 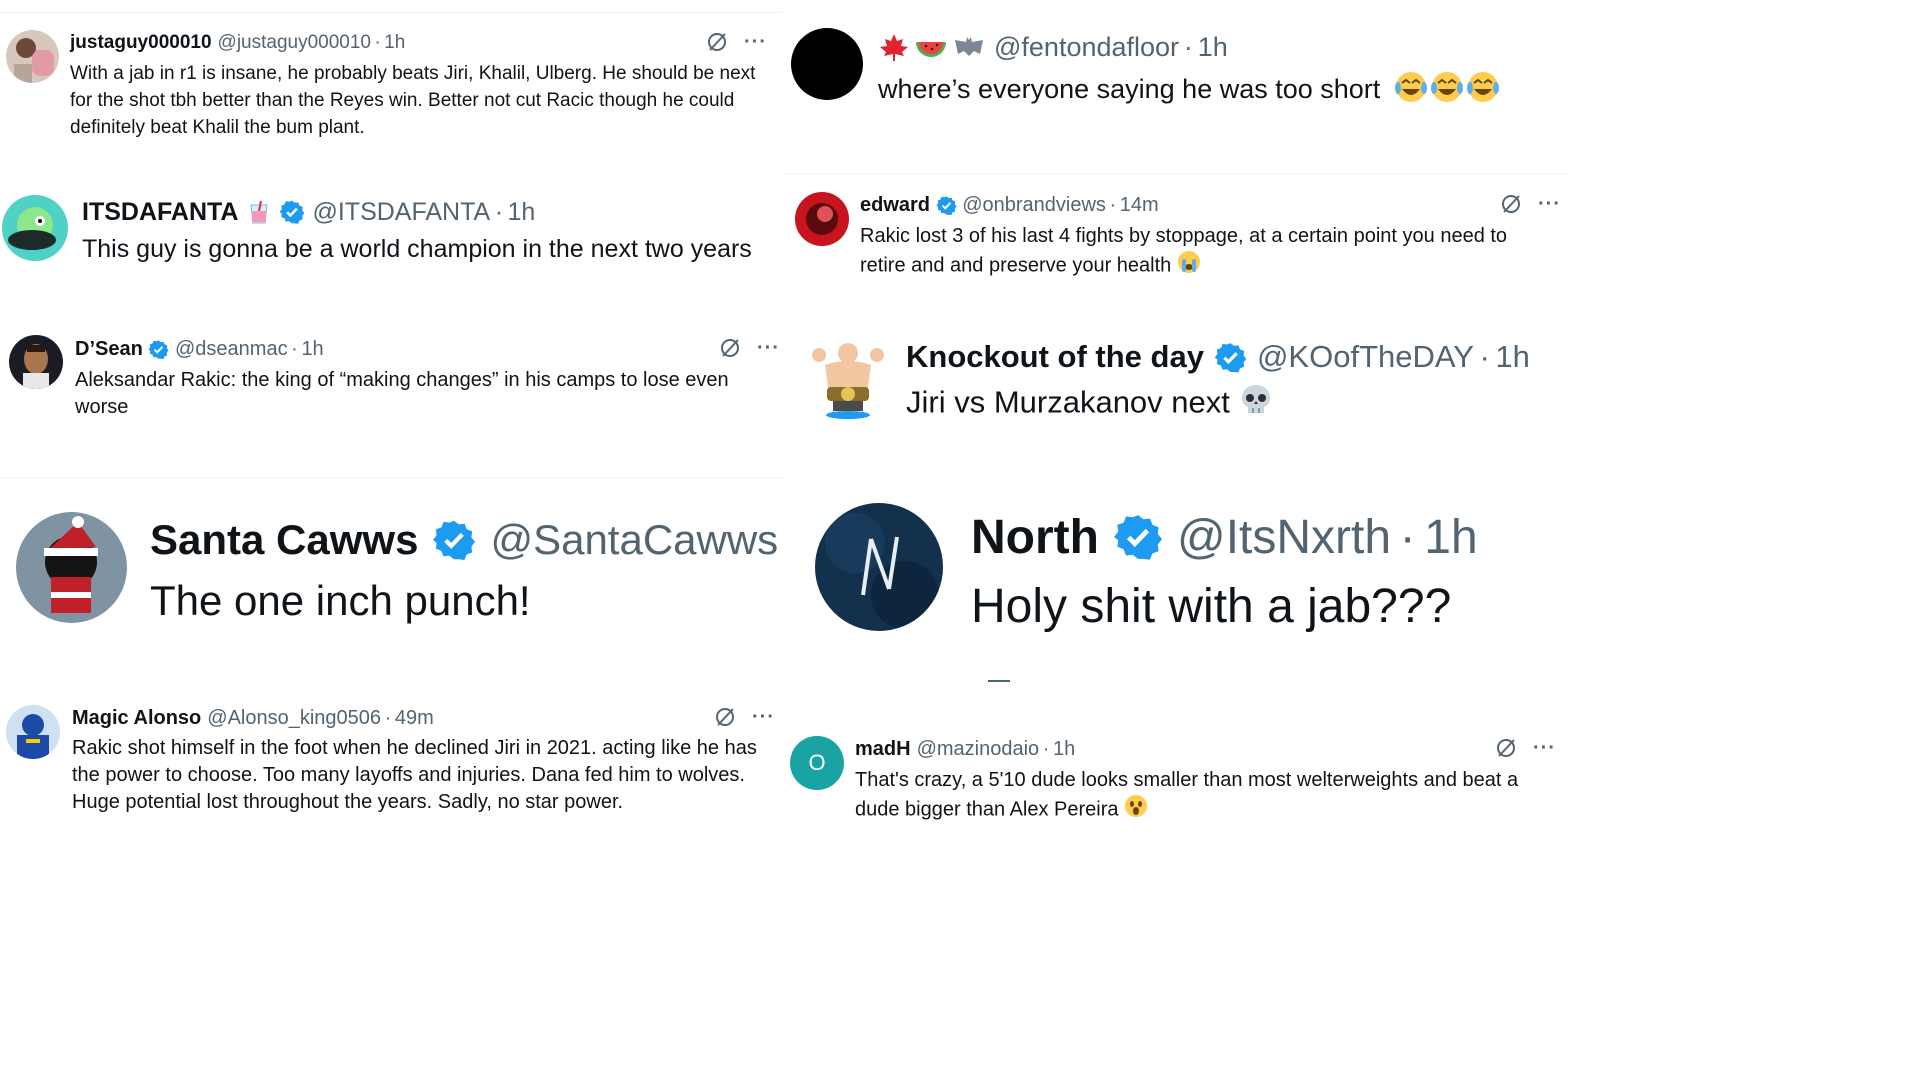 What do you see at coordinates (294, 718) in the screenshot?
I see `handle: @Alonso_king0506` at bounding box center [294, 718].